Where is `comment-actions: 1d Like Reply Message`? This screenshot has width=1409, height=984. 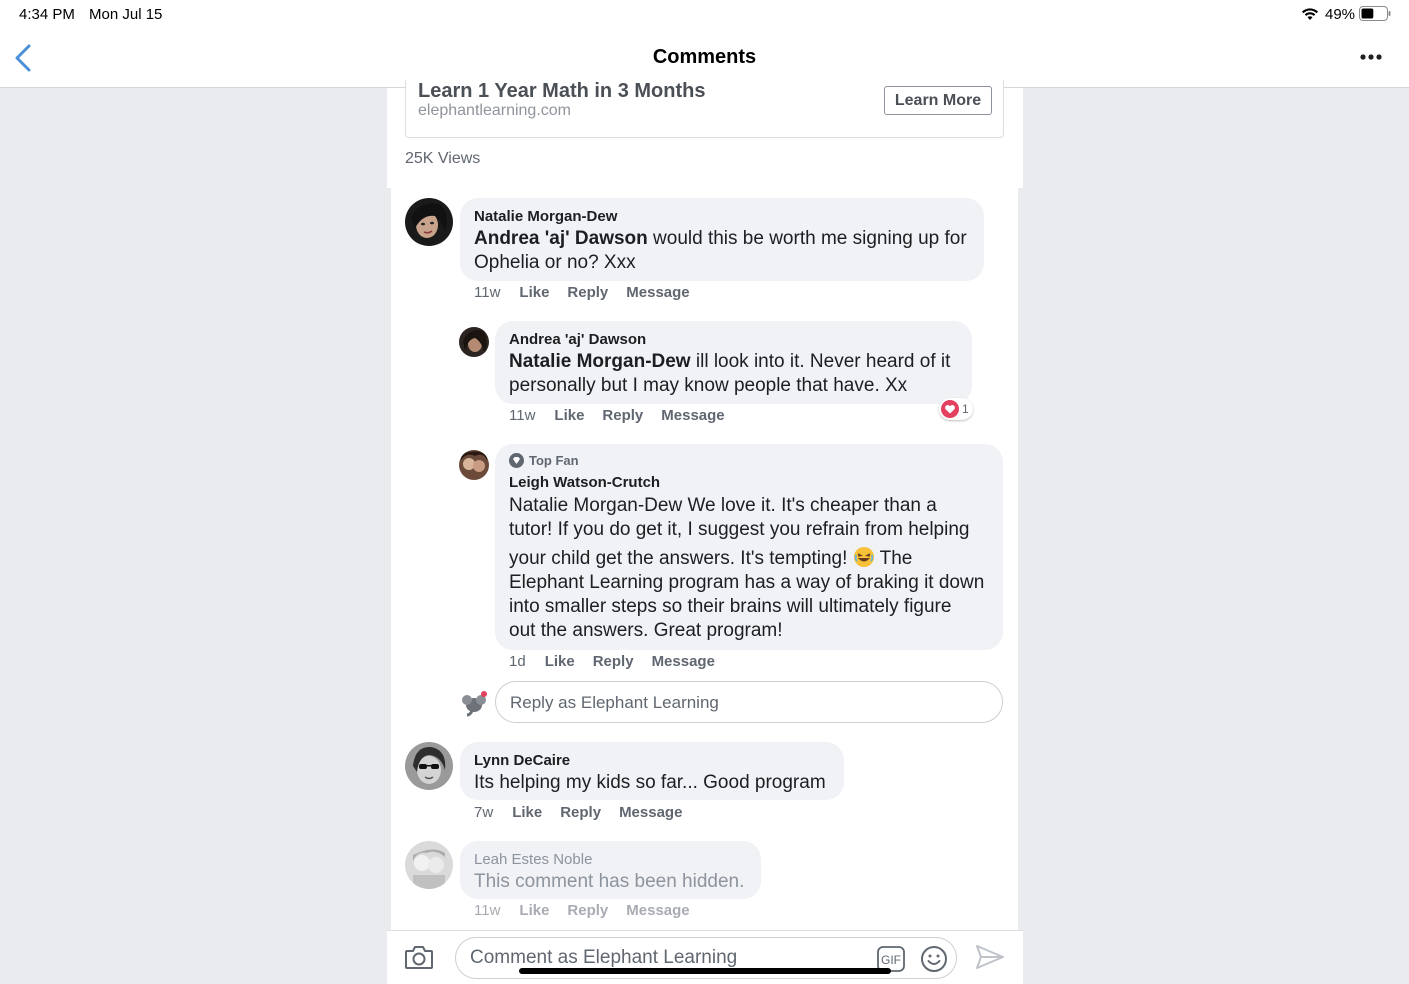
comment-actions: 1d Like Reply Message is located at coordinates (612, 661).